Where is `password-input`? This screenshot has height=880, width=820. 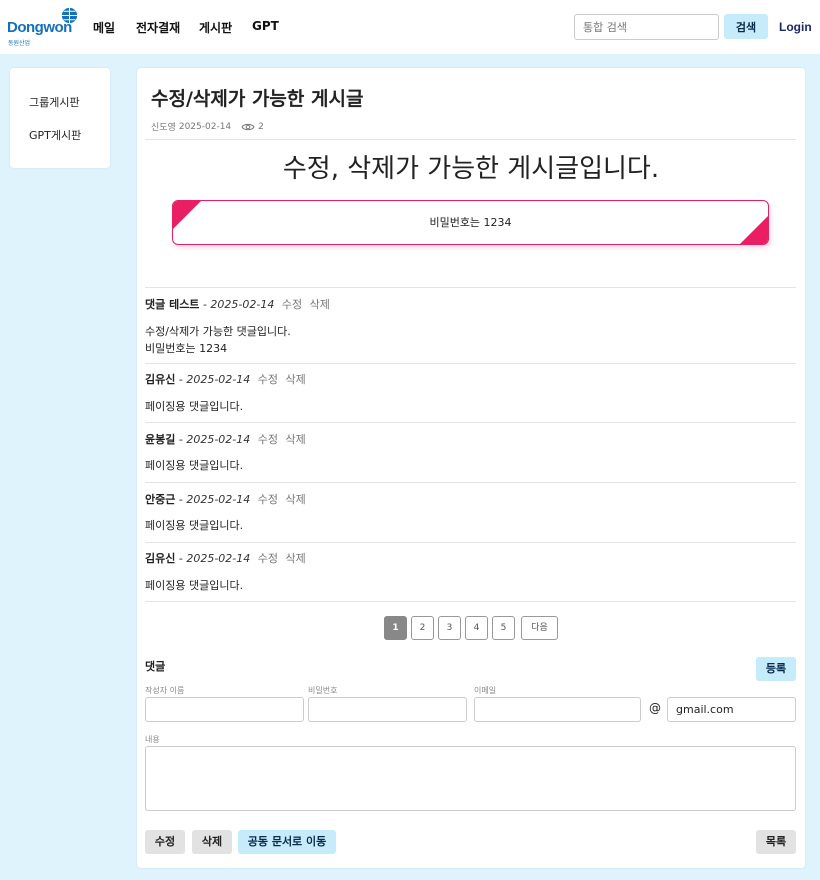 password-input is located at coordinates (387, 709).